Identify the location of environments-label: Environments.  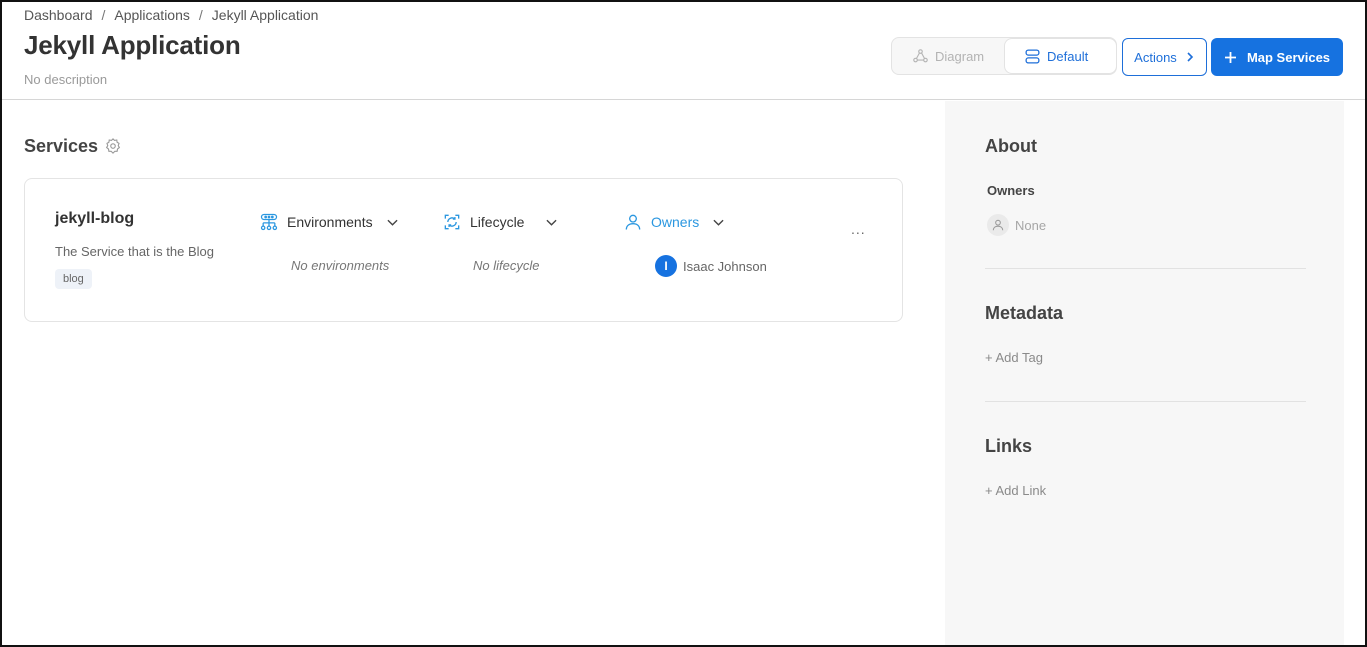
(330, 222).